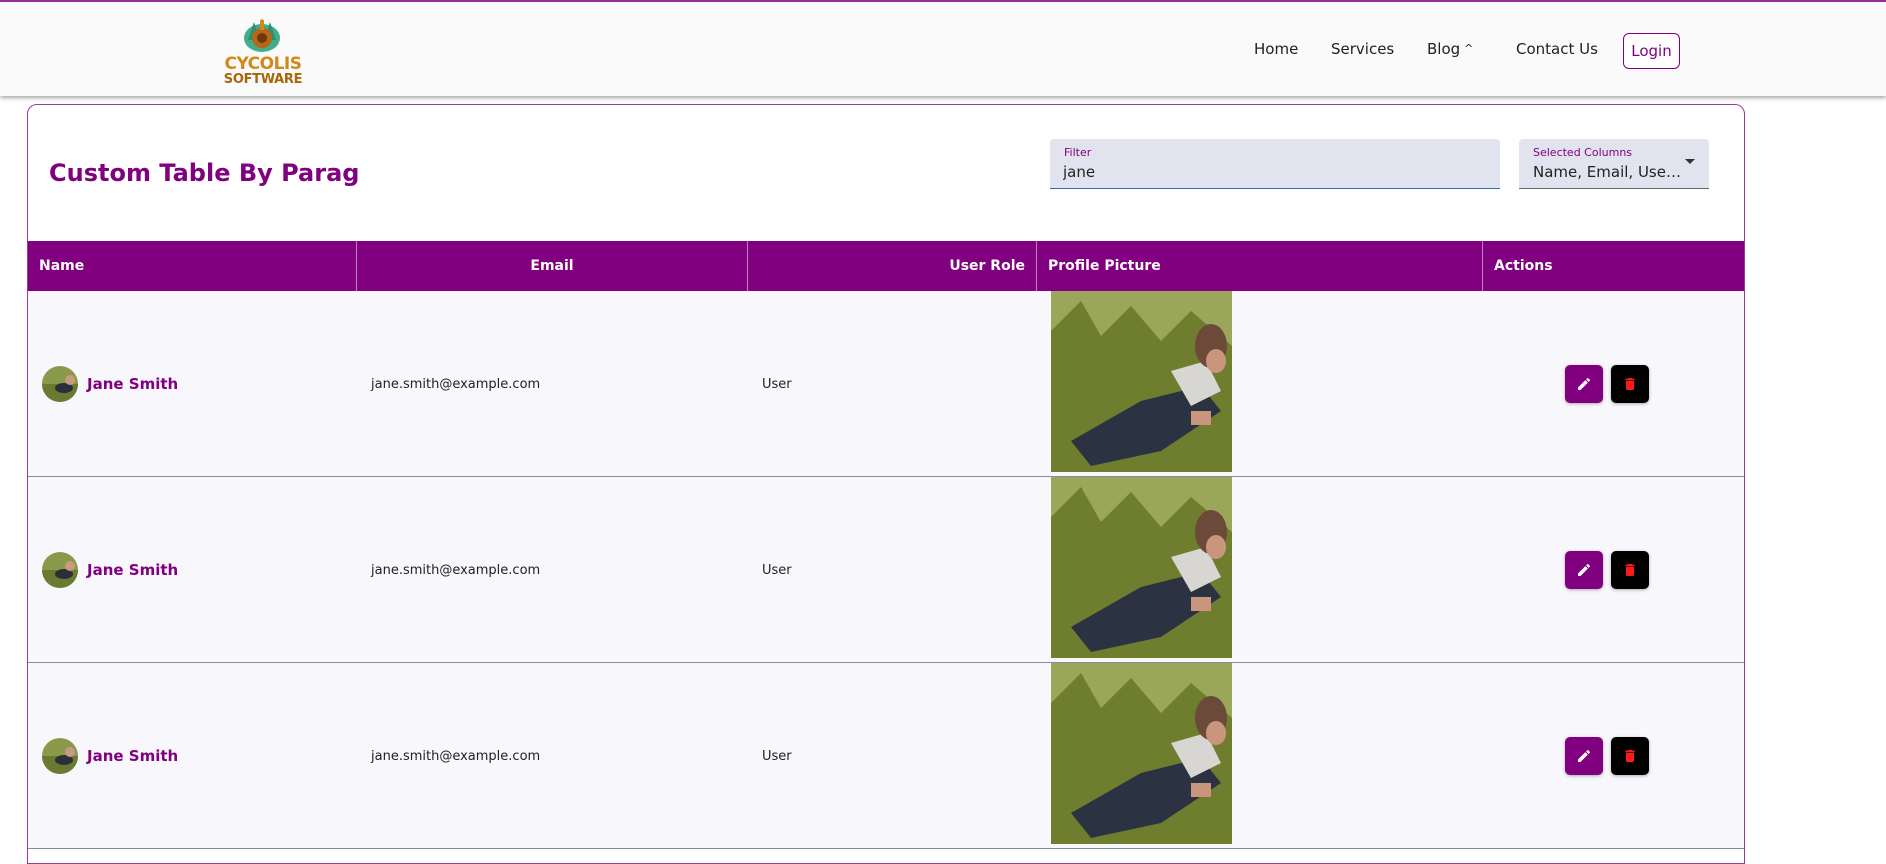 This screenshot has height=864, width=1886. What do you see at coordinates (262, 35) in the screenshot?
I see `logo-icon` at bounding box center [262, 35].